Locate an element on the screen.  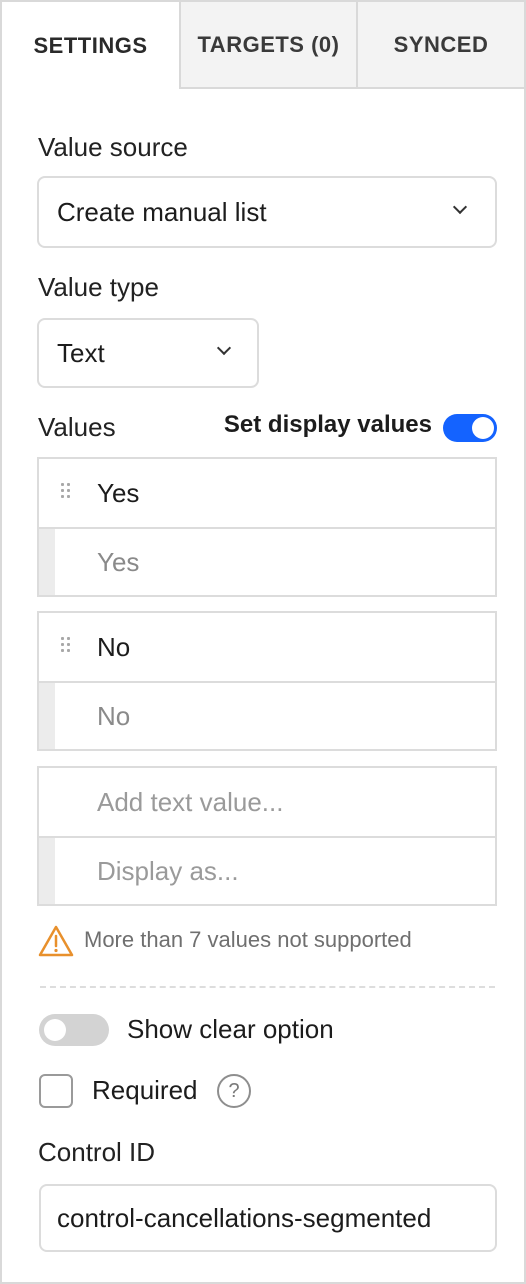
value-type-selected: Text is located at coordinates (81, 352).